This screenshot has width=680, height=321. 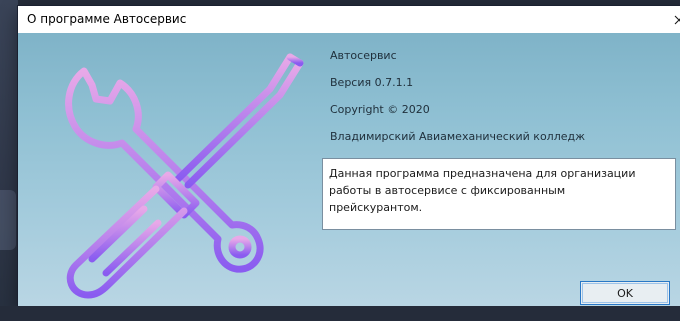 I want to click on close-icon, so click(x=677, y=19).